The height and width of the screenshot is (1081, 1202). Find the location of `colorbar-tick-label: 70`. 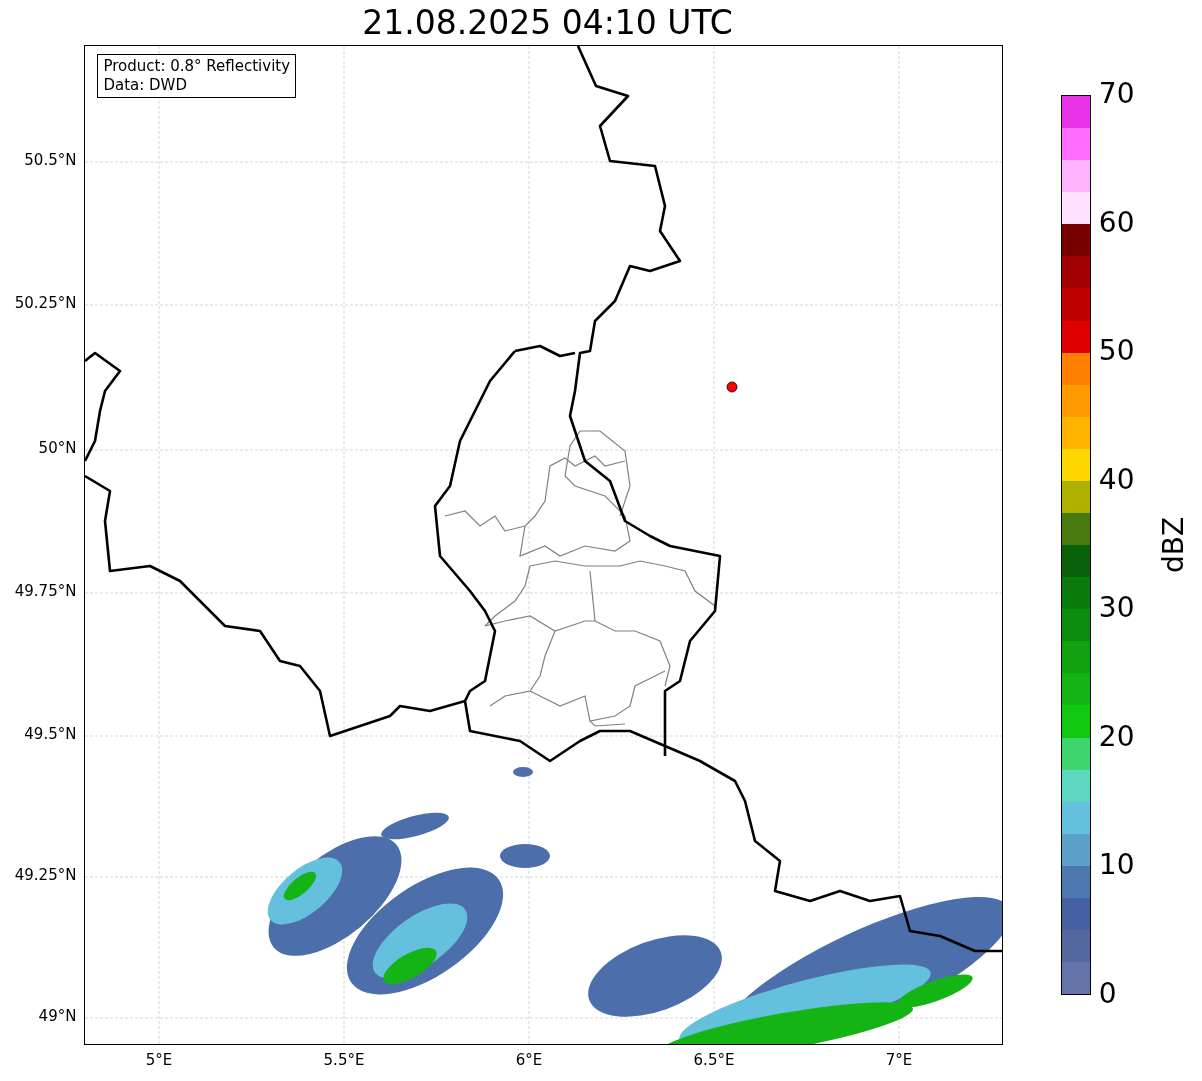

colorbar-tick-label: 70 is located at coordinates (1116, 94).